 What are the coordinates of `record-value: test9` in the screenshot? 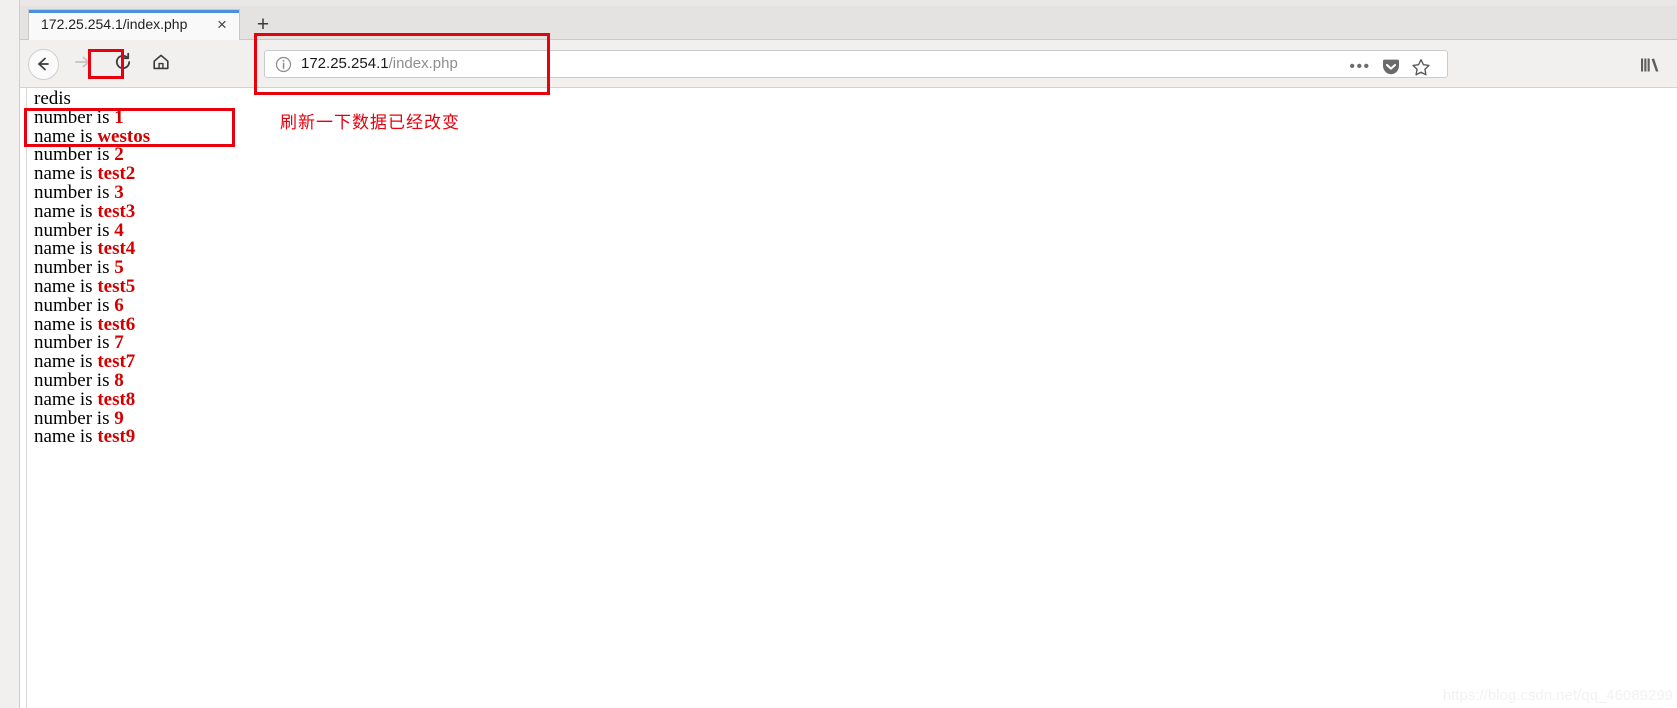 It's located at (116, 437).